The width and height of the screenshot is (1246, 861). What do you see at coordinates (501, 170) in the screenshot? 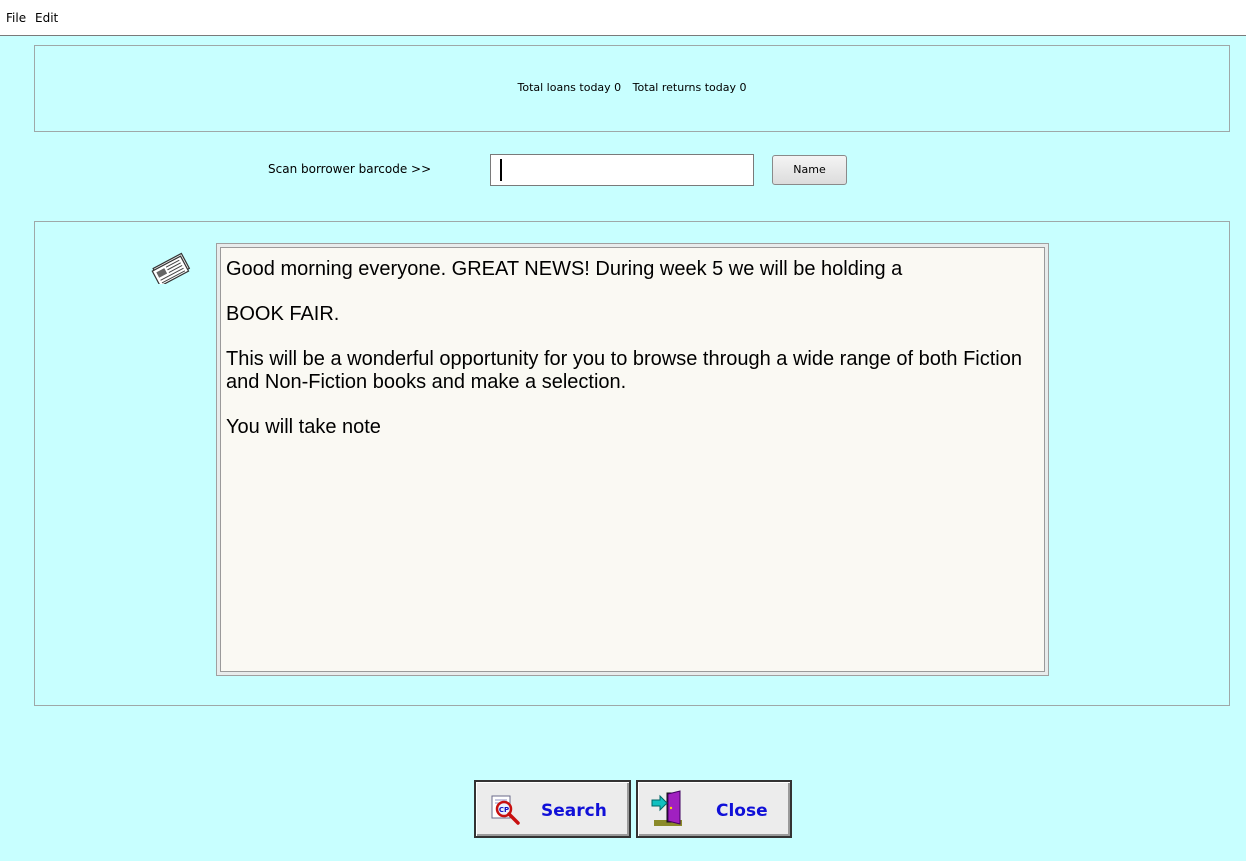
I see `text-caret` at bounding box center [501, 170].